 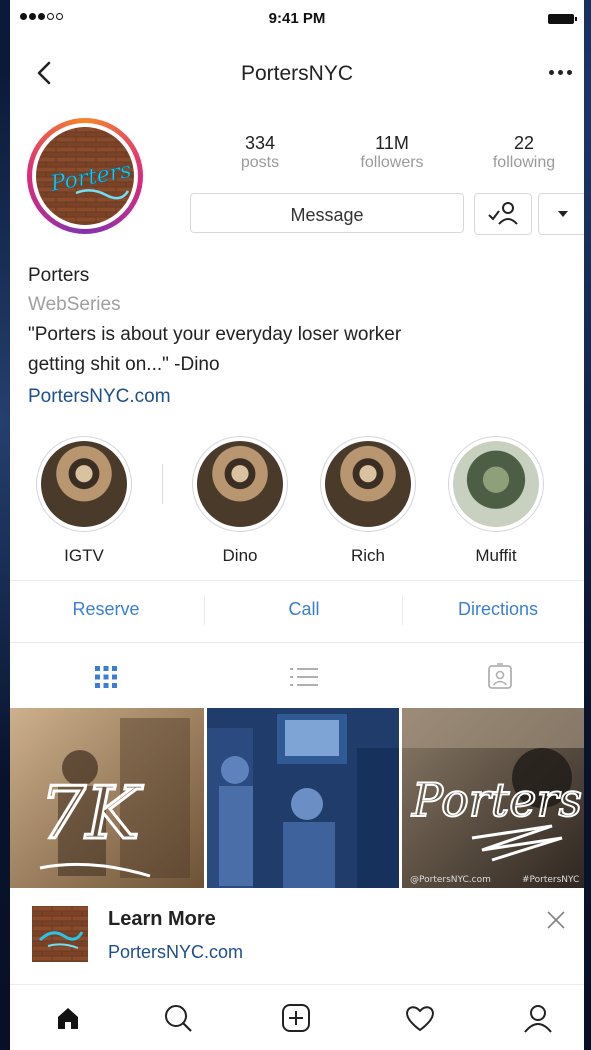 I want to click on tab-grid, so click(x=106, y=677).